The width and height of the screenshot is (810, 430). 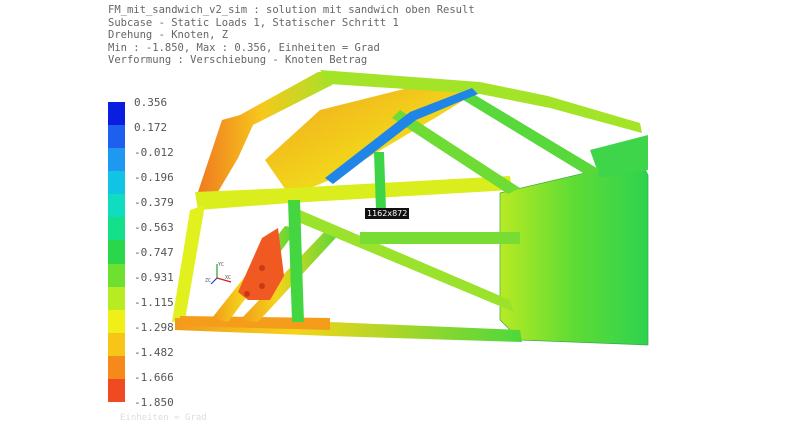 What do you see at coordinates (208, 281) in the screenshot?
I see `triad-label-z: ZC` at bounding box center [208, 281].